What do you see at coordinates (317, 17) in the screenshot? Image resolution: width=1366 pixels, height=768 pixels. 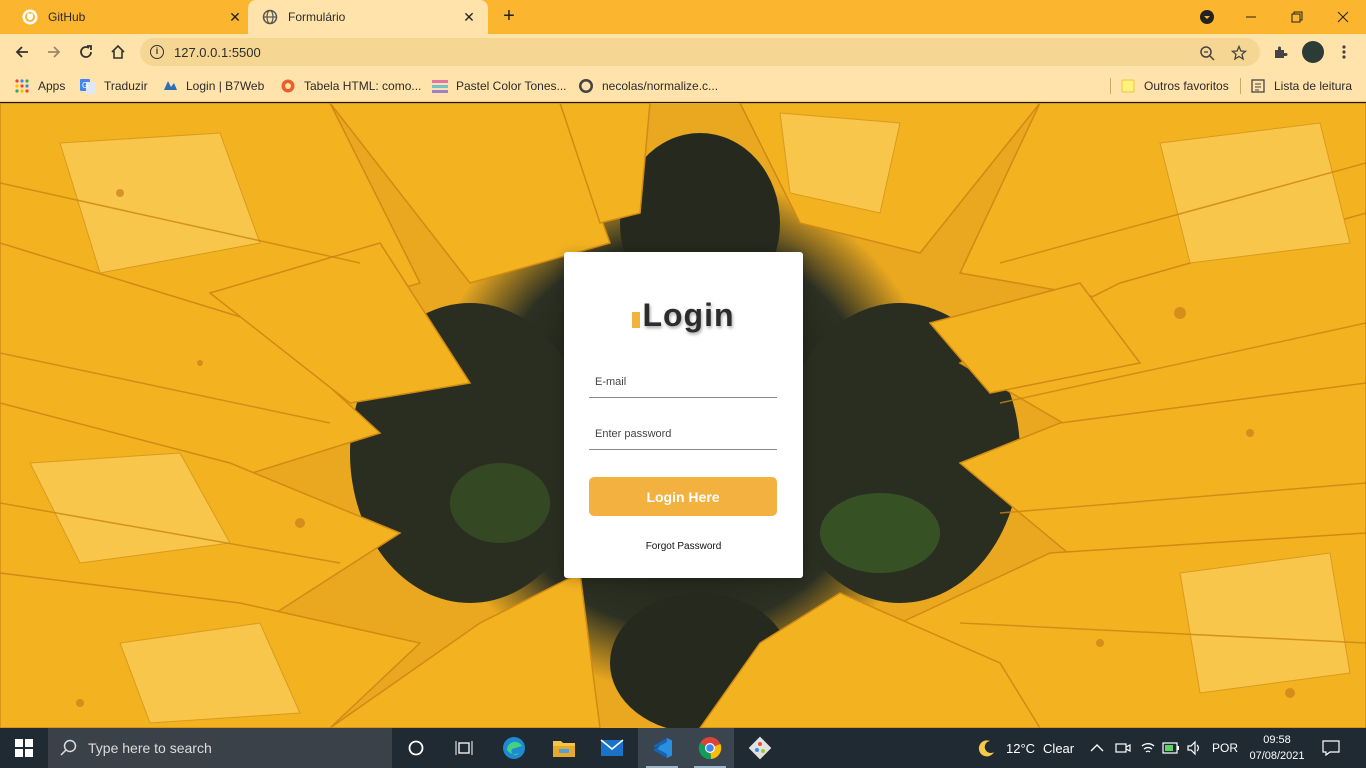 I see `tab-label: Formulário` at bounding box center [317, 17].